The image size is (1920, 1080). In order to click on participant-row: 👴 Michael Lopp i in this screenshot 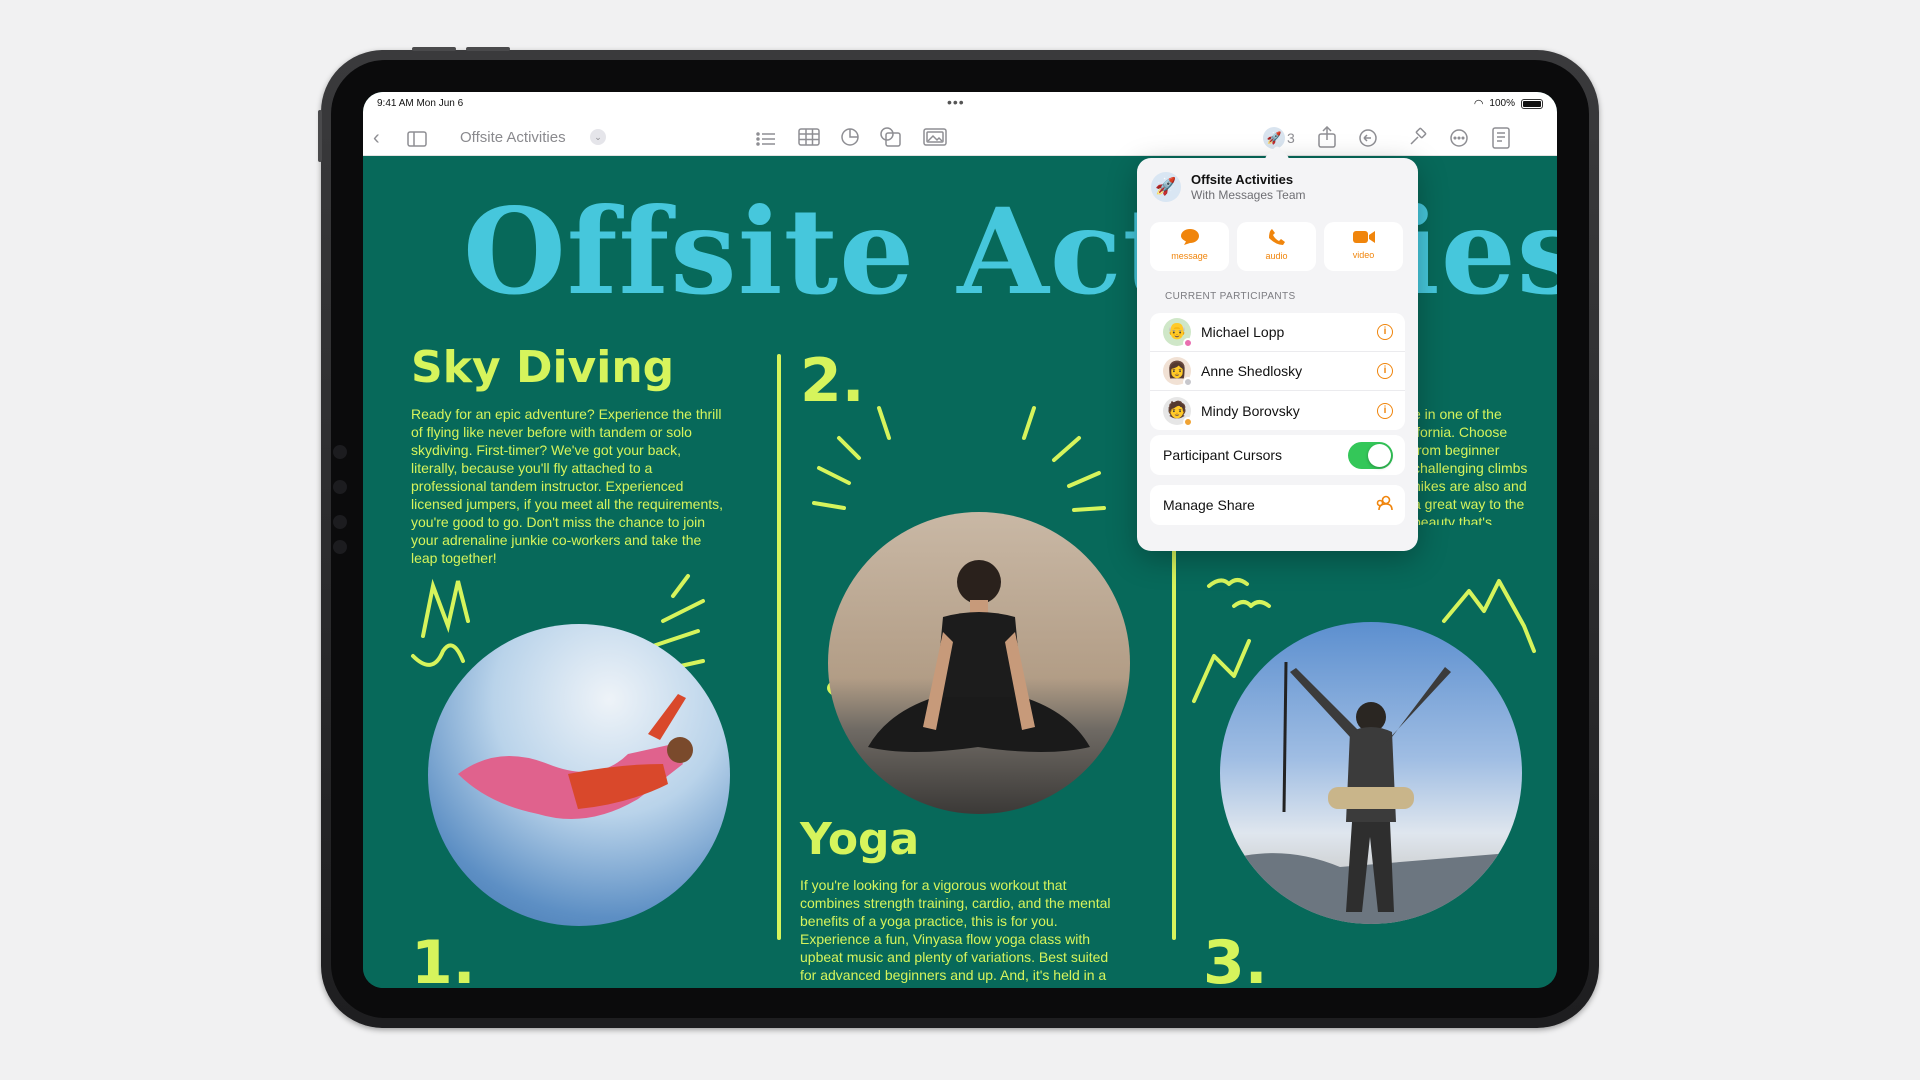, I will do `click(1277, 332)`.